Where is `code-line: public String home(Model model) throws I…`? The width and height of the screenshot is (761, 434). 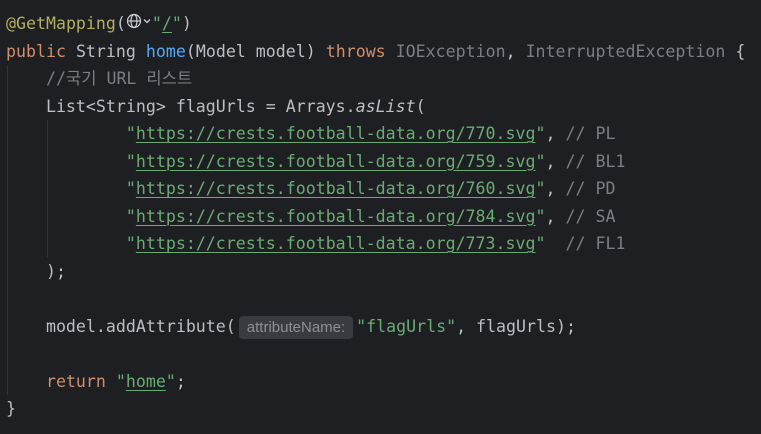 code-line: public String home(Model model) throws I… is located at coordinates (383, 52).